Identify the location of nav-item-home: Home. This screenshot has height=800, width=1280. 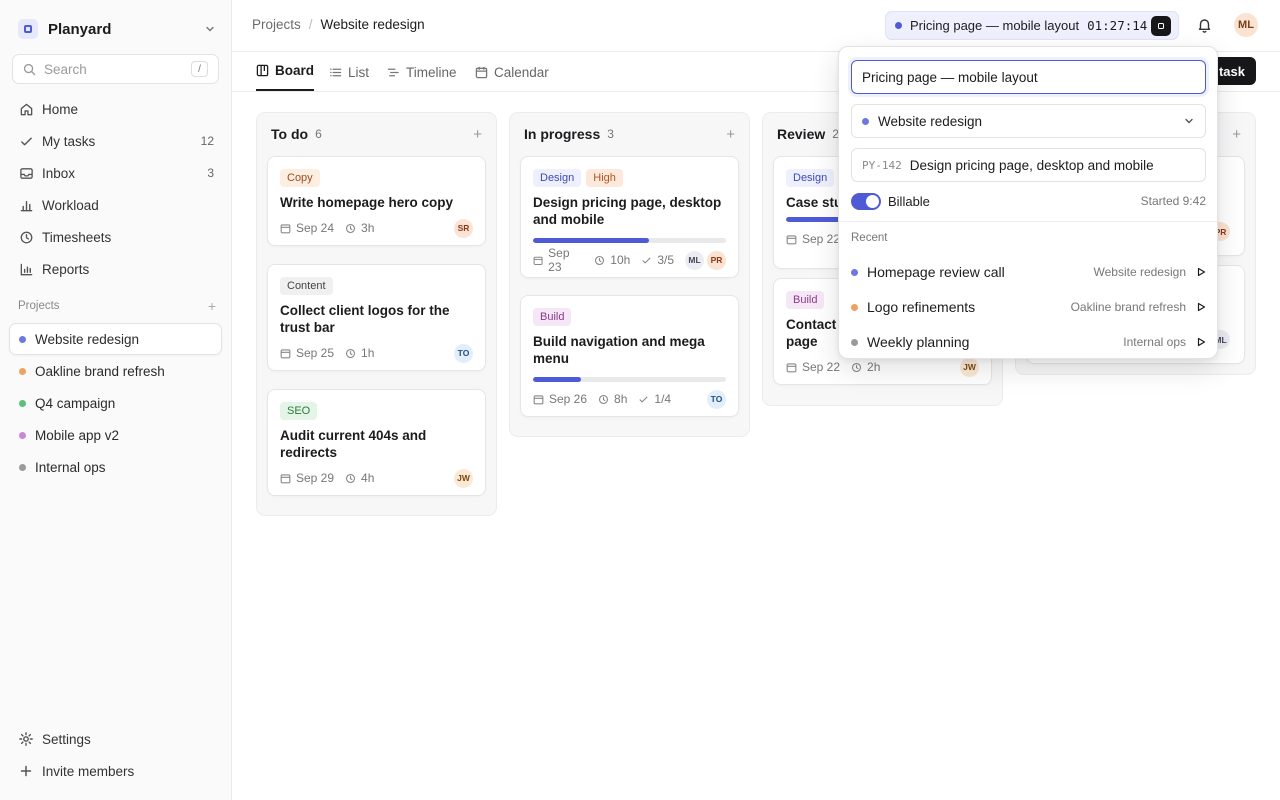
(116, 109).